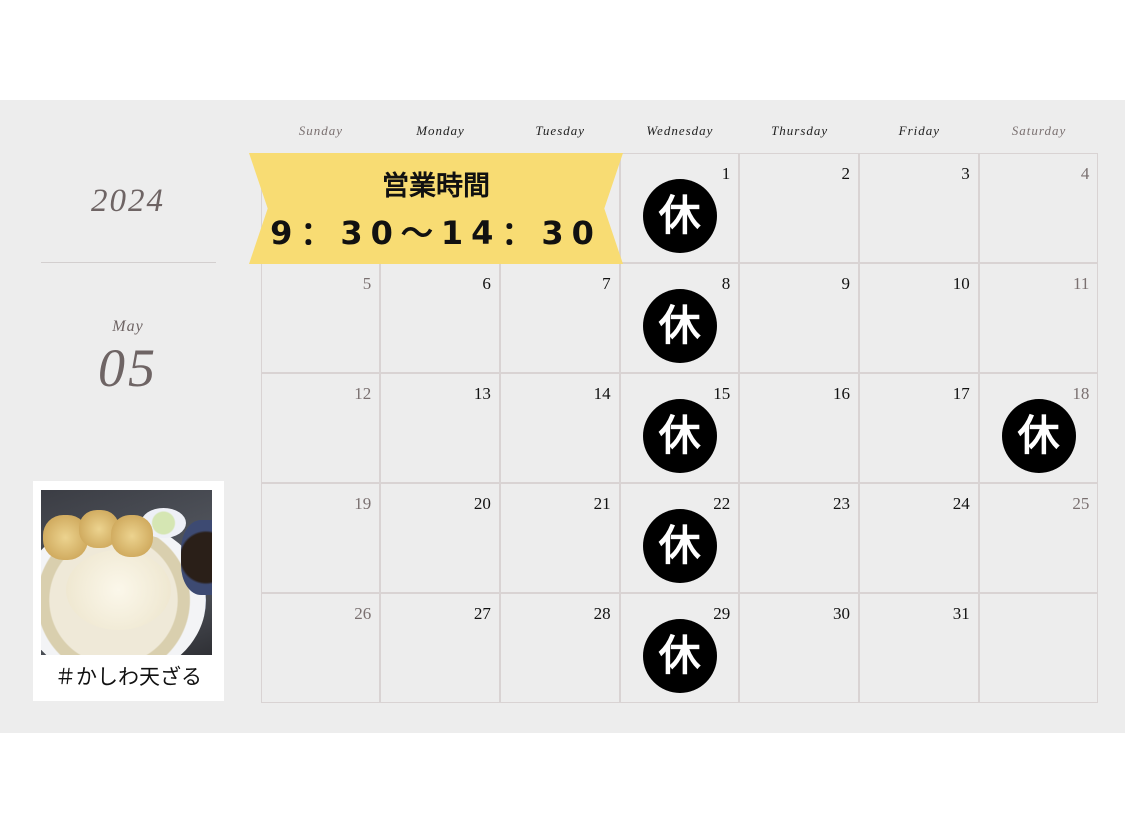 The width and height of the screenshot is (1125, 834). I want to click on day-number: 9, so click(845, 283).